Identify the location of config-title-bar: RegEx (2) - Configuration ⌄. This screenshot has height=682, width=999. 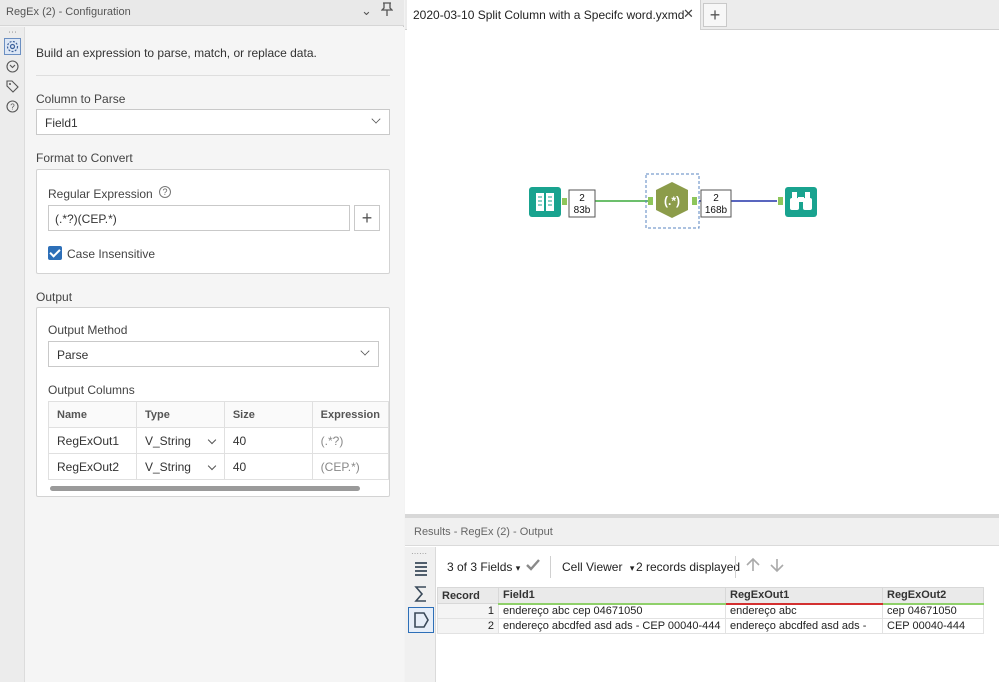
(202, 13).